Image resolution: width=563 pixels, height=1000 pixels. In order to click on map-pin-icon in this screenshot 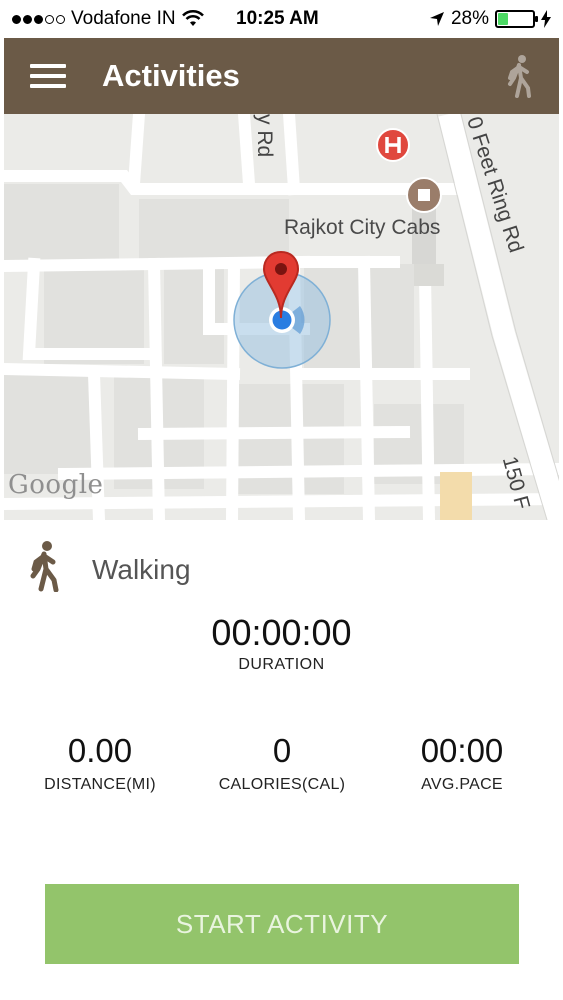, I will do `click(281, 285)`.